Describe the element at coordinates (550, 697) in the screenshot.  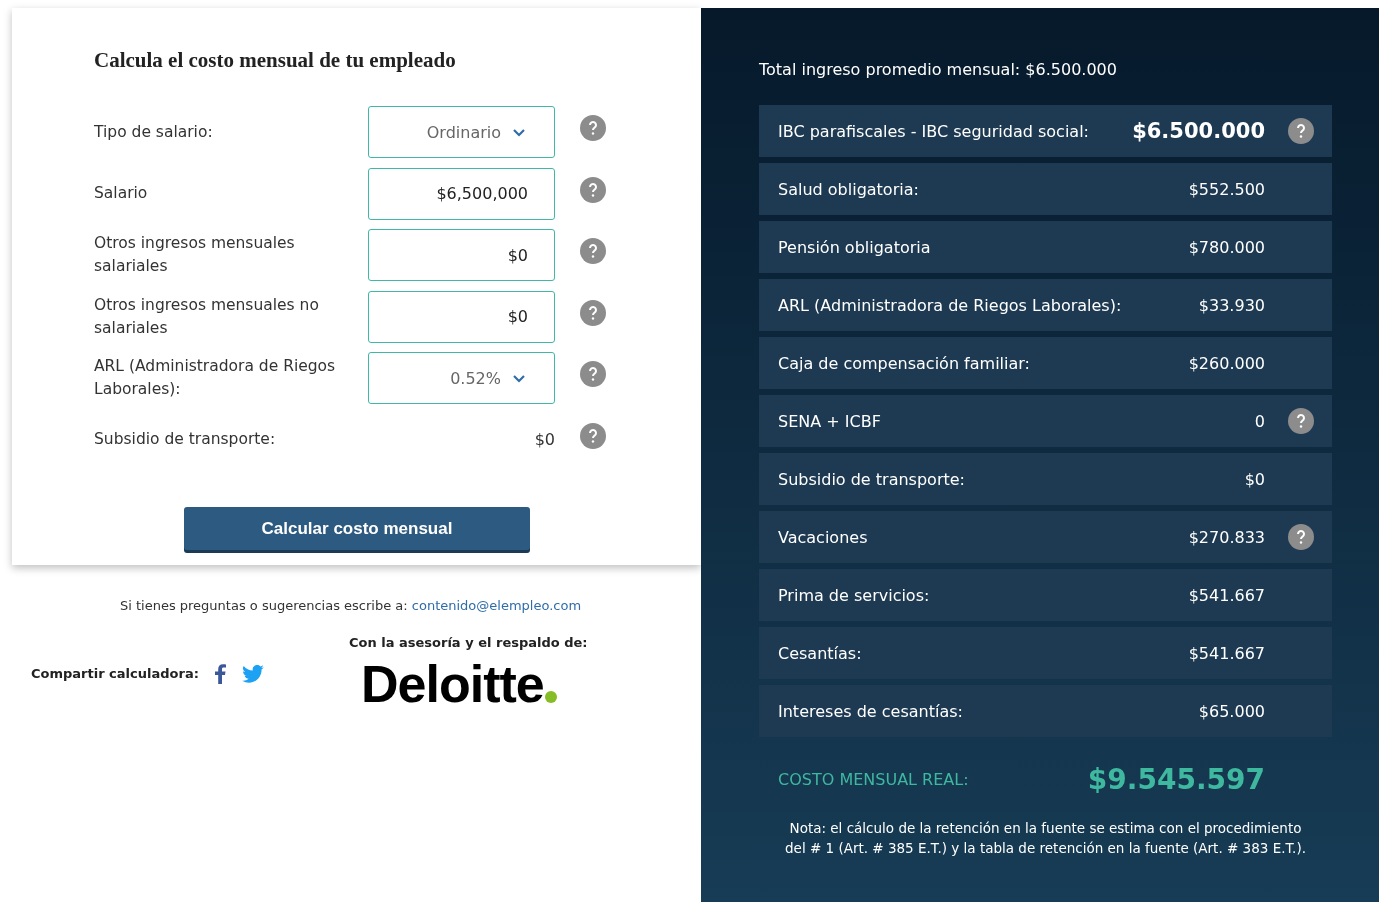
I see `dot-icon` at that location.